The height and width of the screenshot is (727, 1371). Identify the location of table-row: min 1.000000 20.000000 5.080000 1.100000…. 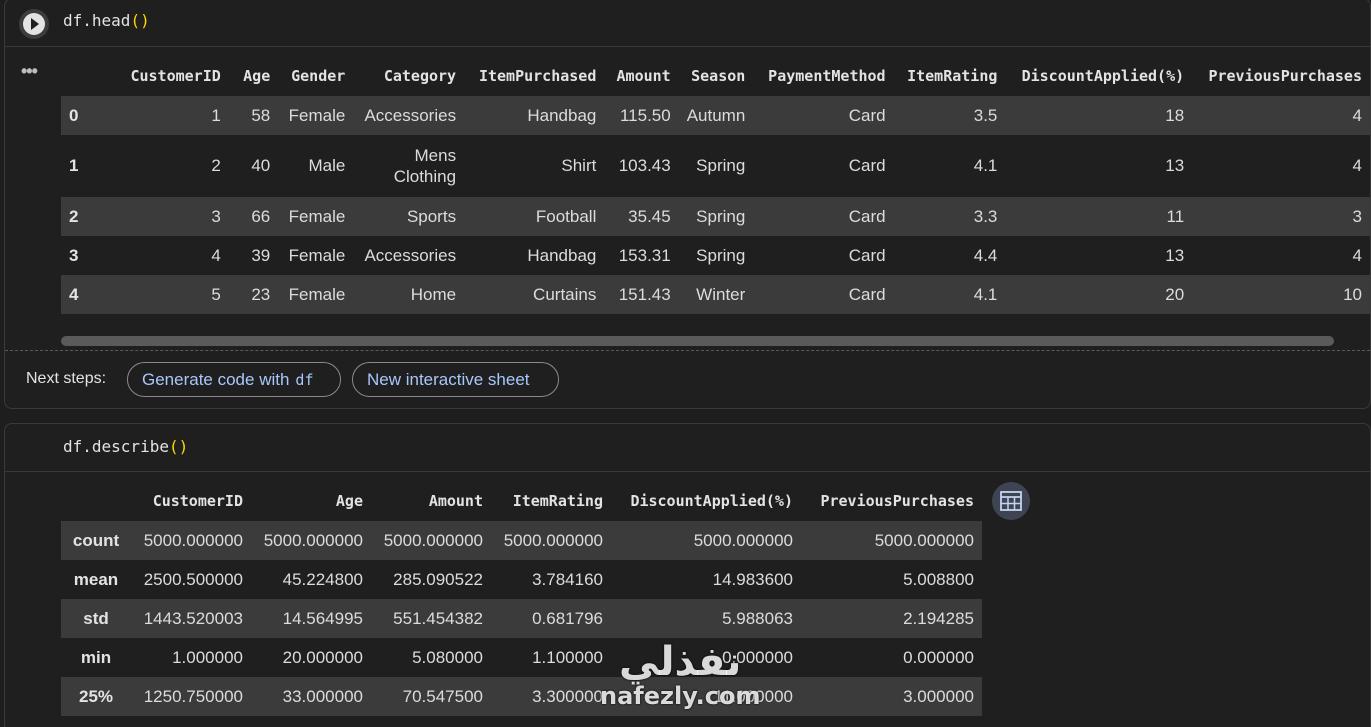
(521, 657).